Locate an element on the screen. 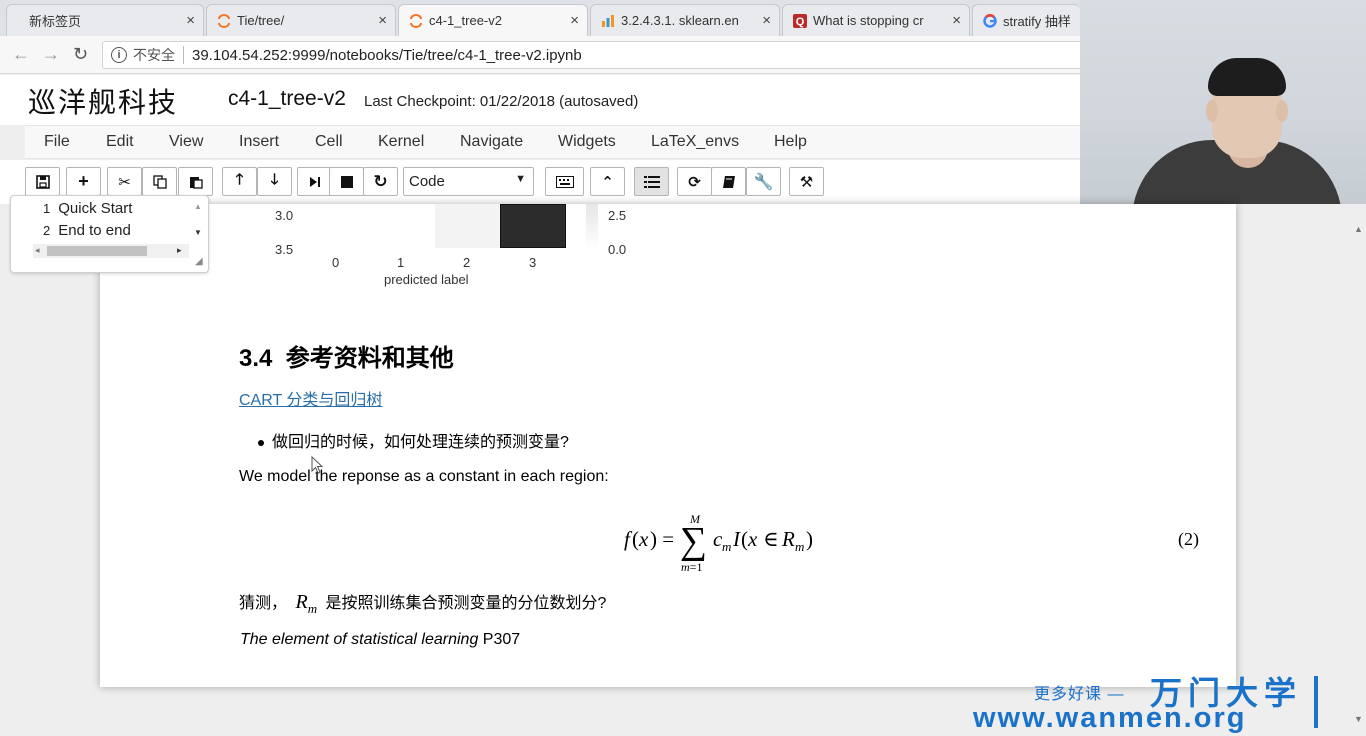 Image resolution: width=1366 pixels, height=736 pixels. tab-label: 新标签页 is located at coordinates (55, 21).